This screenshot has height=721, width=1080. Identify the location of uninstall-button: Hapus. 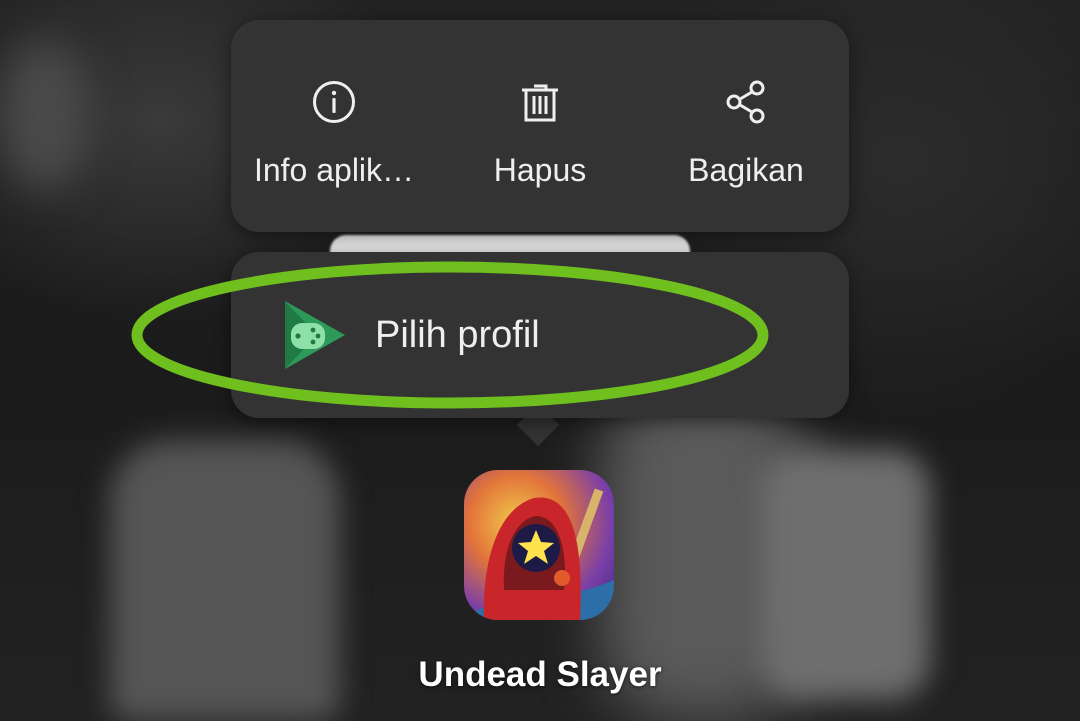
(540, 126).